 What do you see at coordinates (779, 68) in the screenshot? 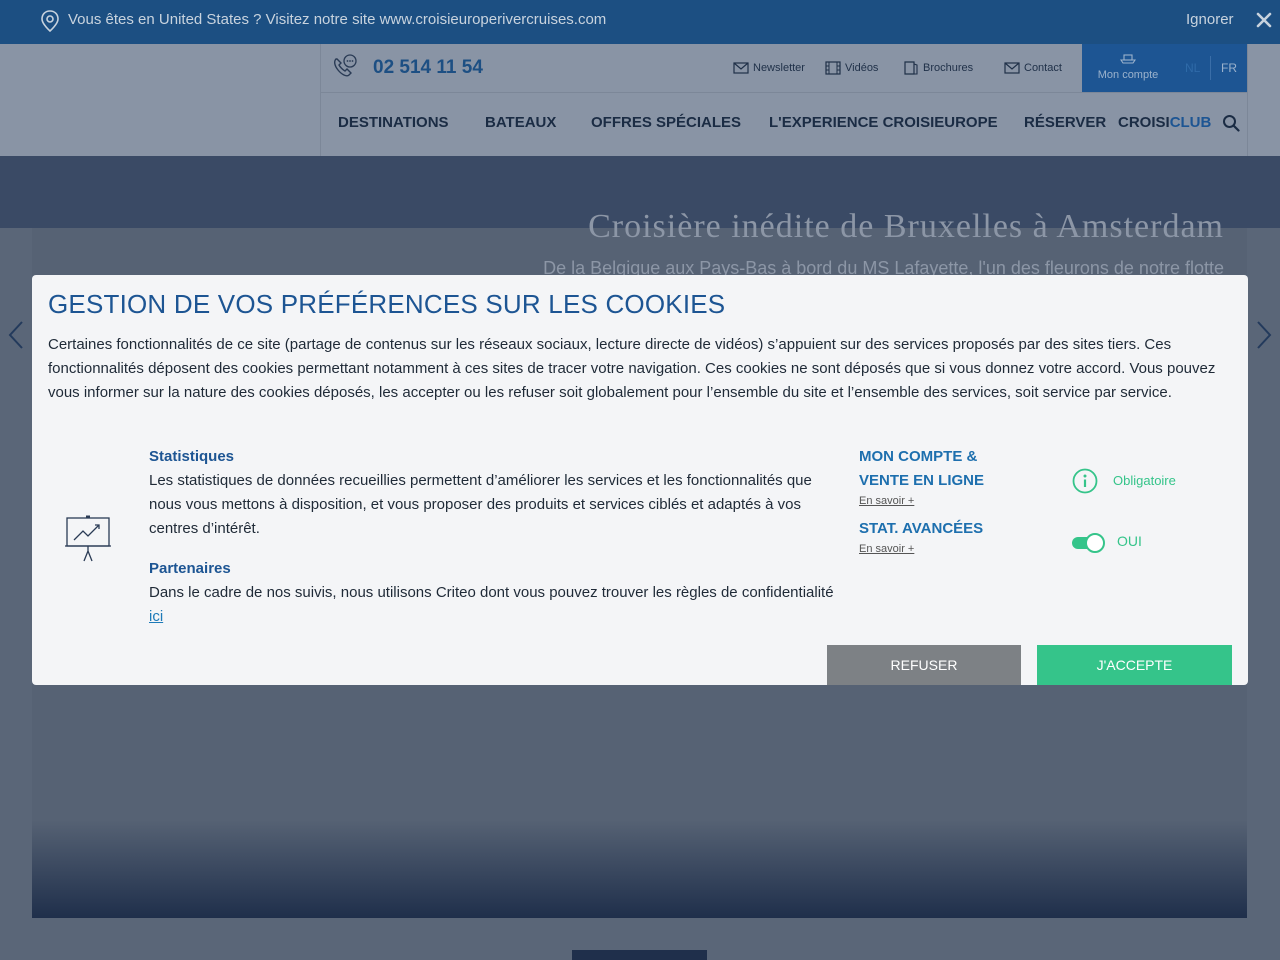
I see `newsletter-label: Newsletter` at bounding box center [779, 68].